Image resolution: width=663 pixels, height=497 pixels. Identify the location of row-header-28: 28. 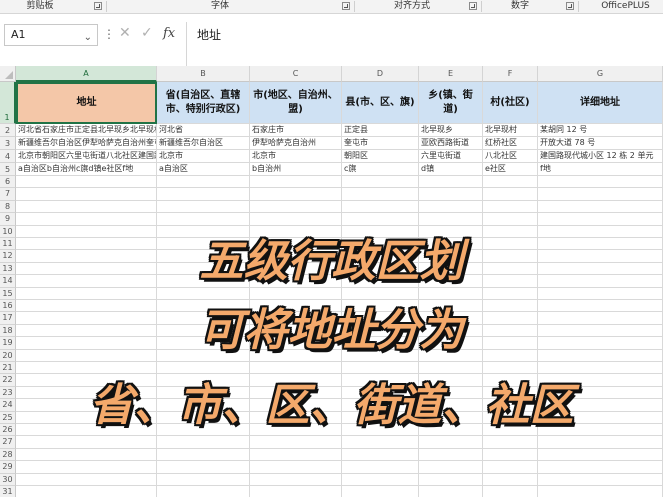
(8, 455).